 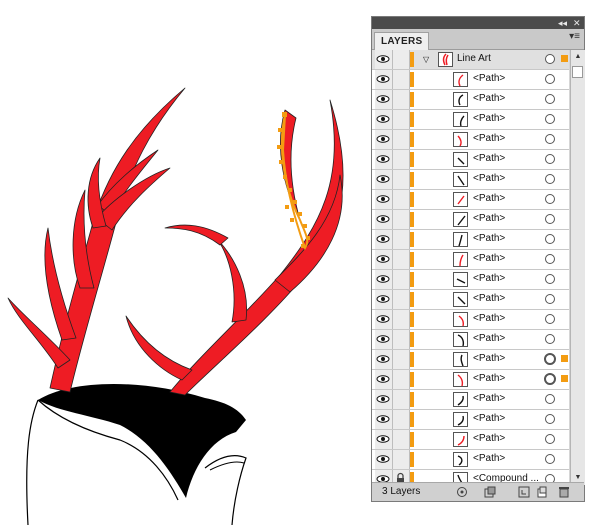 I want to click on layer-row-line-art: ▽ Line Art, so click(x=470, y=60).